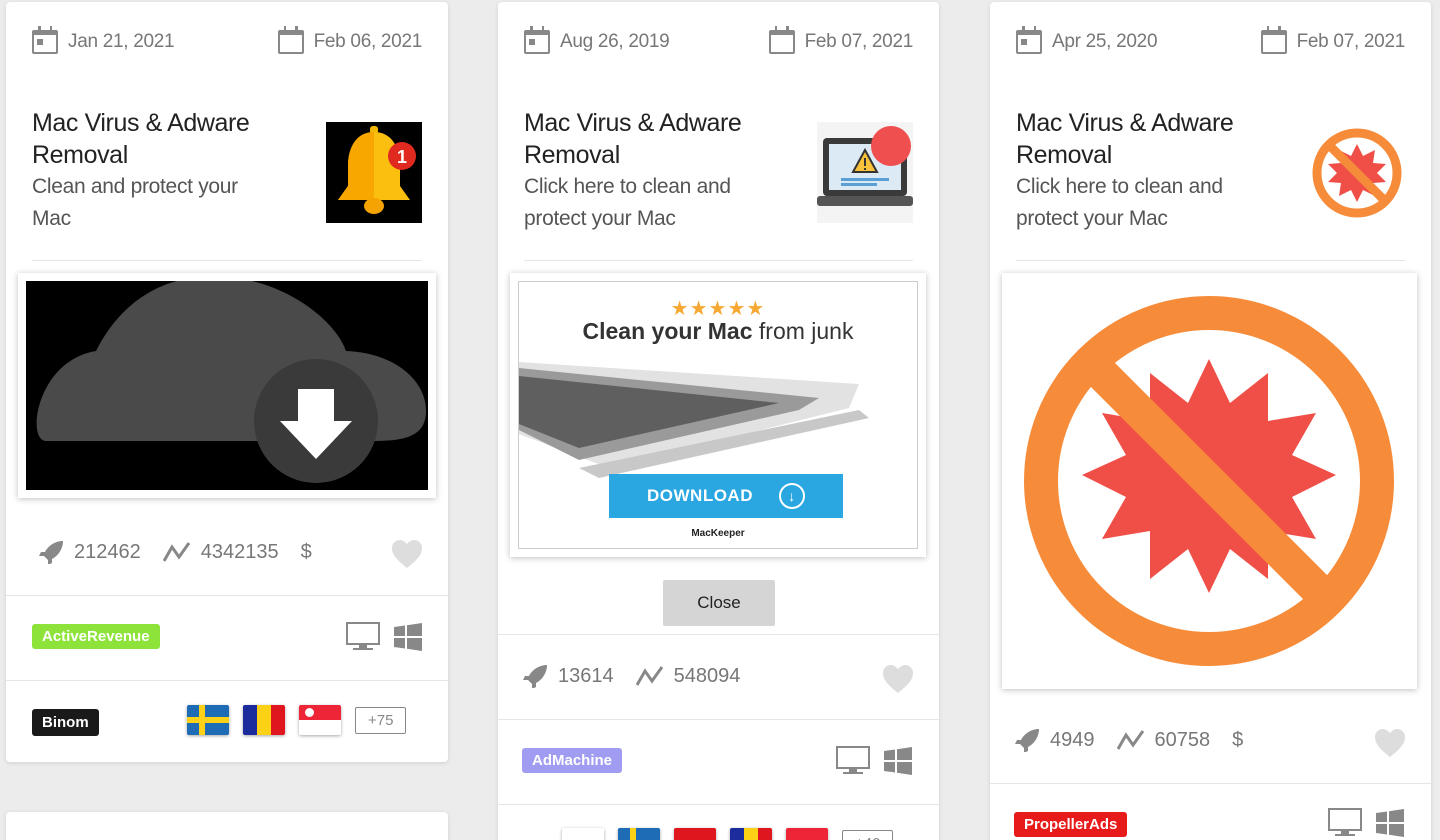 The height and width of the screenshot is (840, 1440). Describe the element at coordinates (791, 496) in the screenshot. I see `download-circle-icon: ↓` at that location.